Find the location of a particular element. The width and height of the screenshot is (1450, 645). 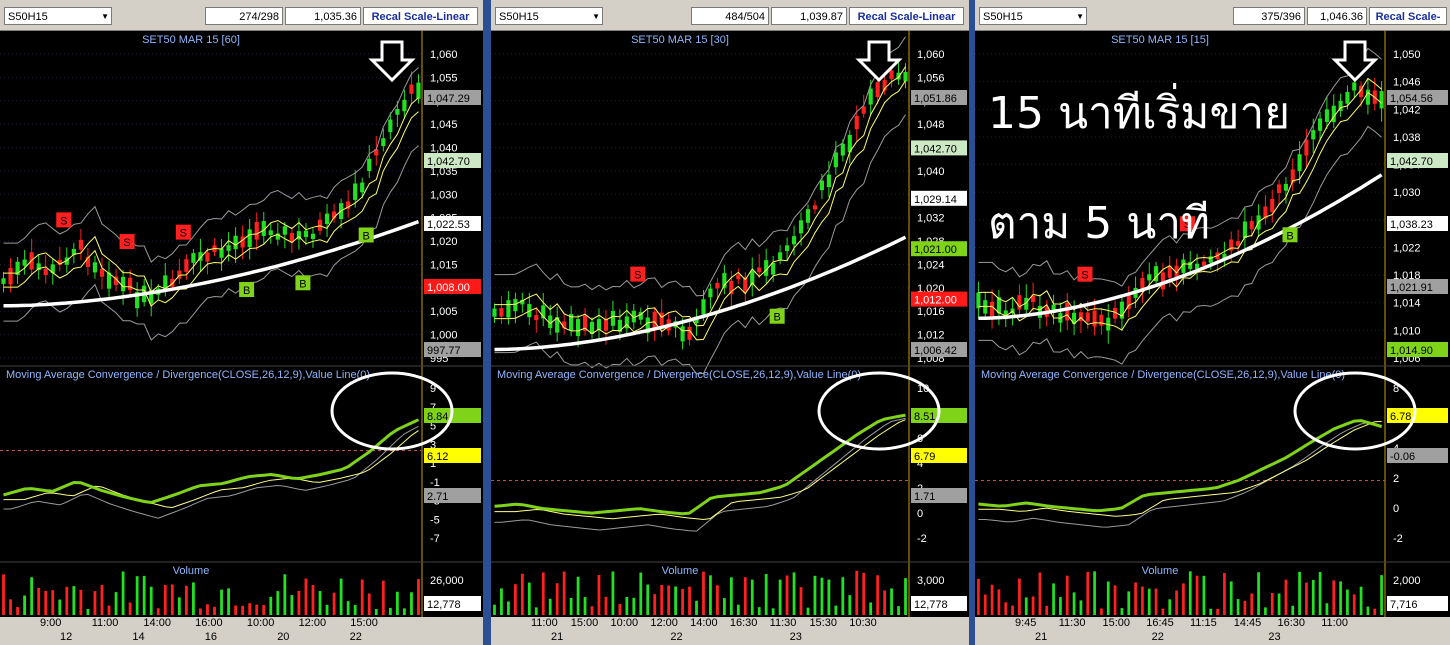

time-label: 10:00 is located at coordinates (260, 623).